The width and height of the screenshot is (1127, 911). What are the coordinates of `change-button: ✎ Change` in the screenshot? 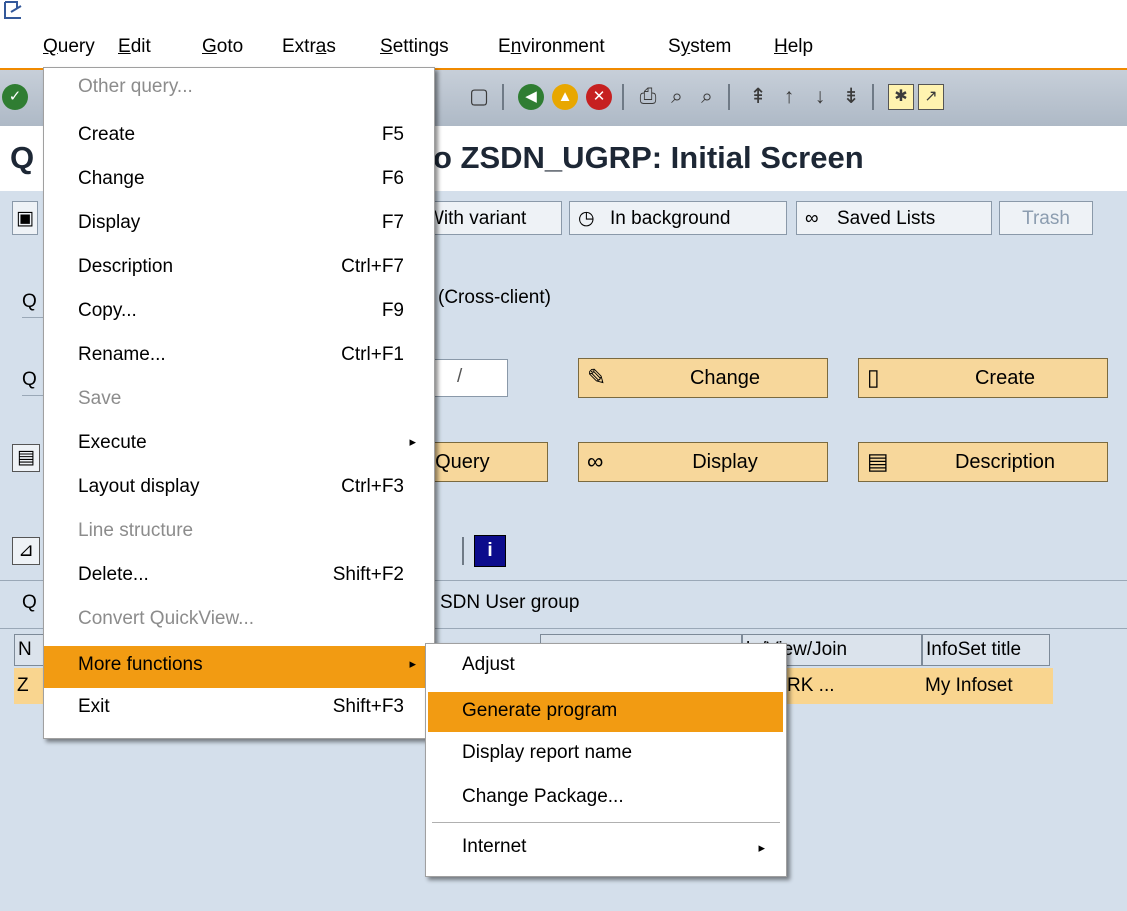 It's located at (703, 378).